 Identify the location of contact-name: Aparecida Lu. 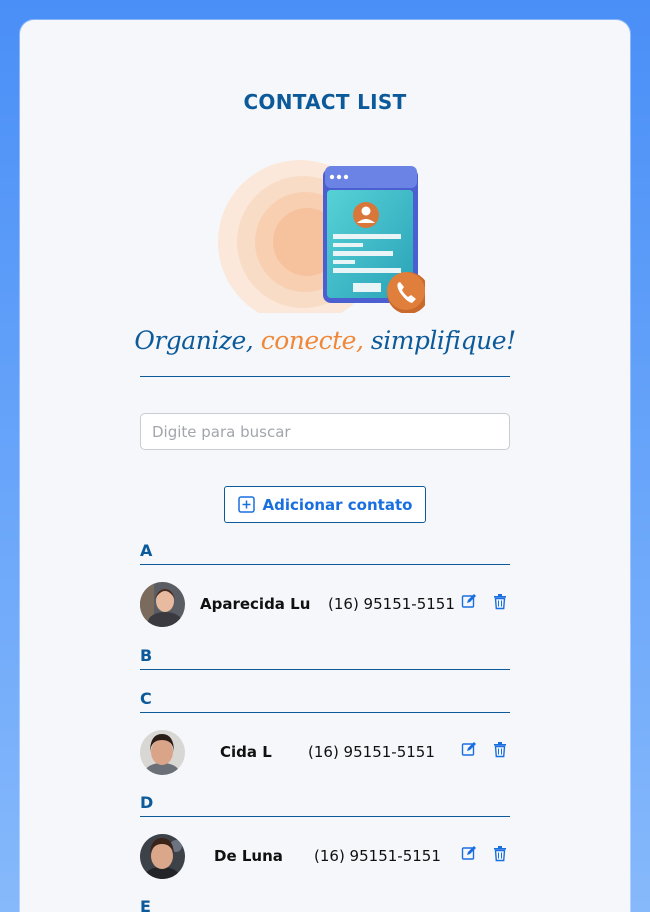
(255, 604).